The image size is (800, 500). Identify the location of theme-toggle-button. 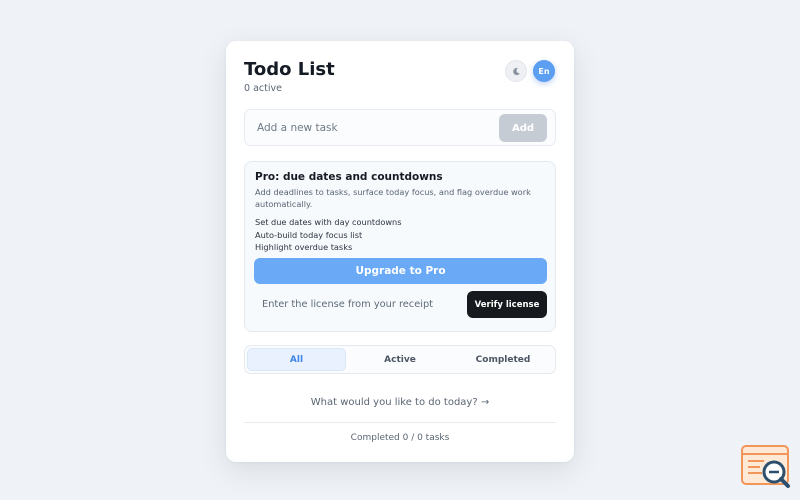
(516, 71).